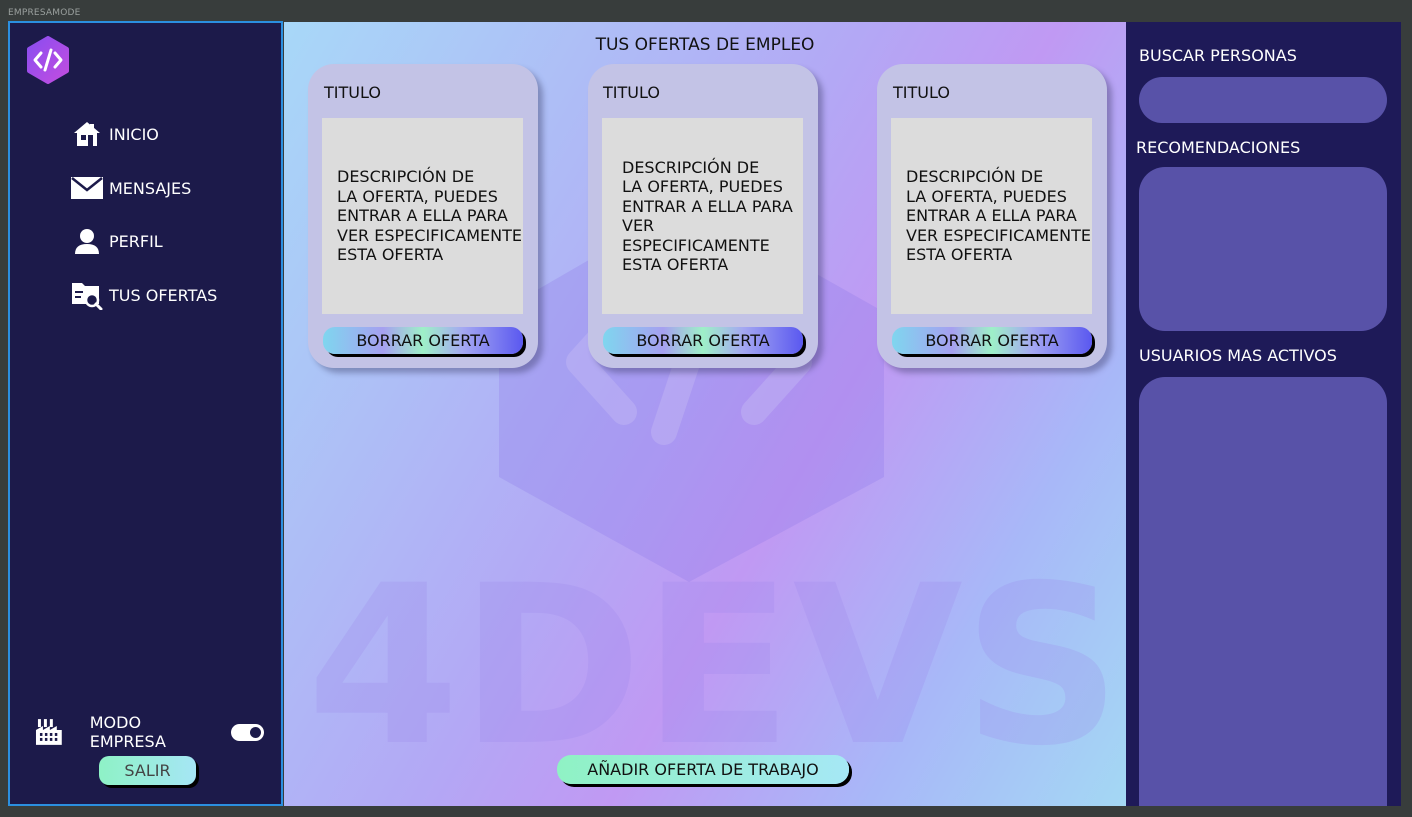  I want to click on exit-button: SALIR, so click(147, 770).